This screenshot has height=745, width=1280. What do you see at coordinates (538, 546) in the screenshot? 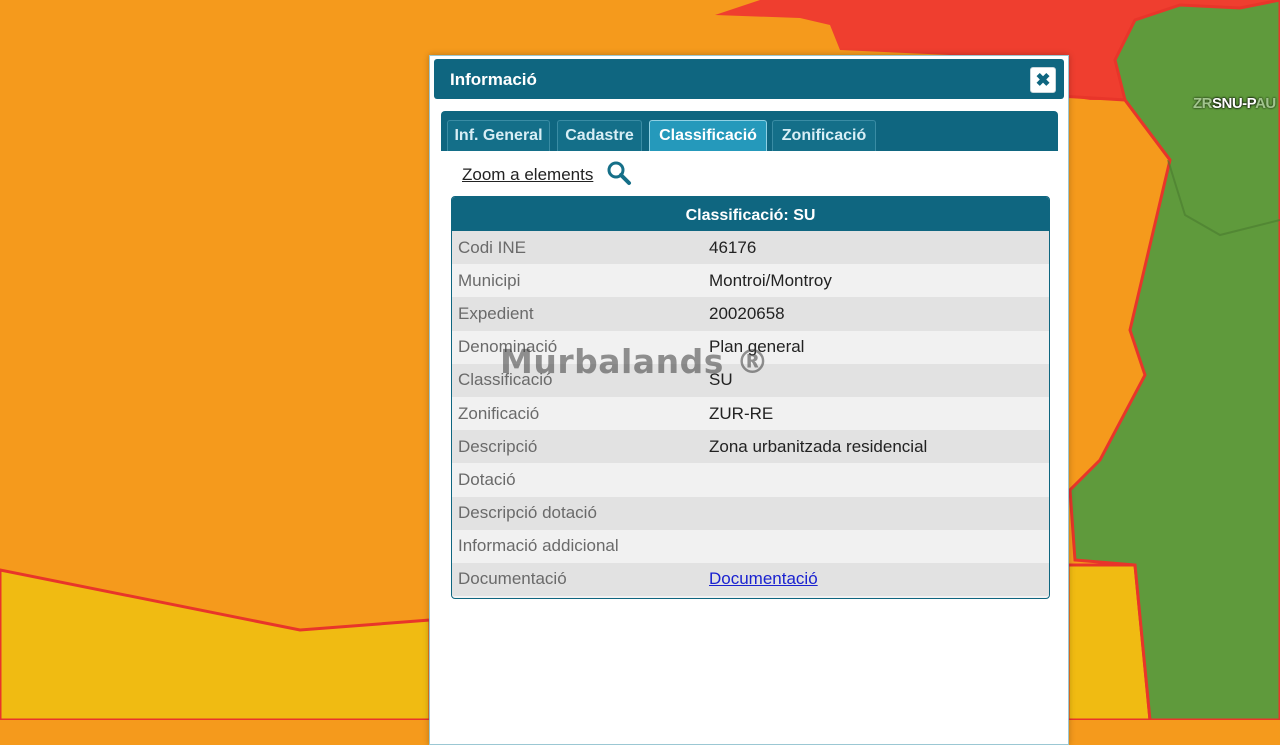
I see `row-label: Informació addicional` at bounding box center [538, 546].